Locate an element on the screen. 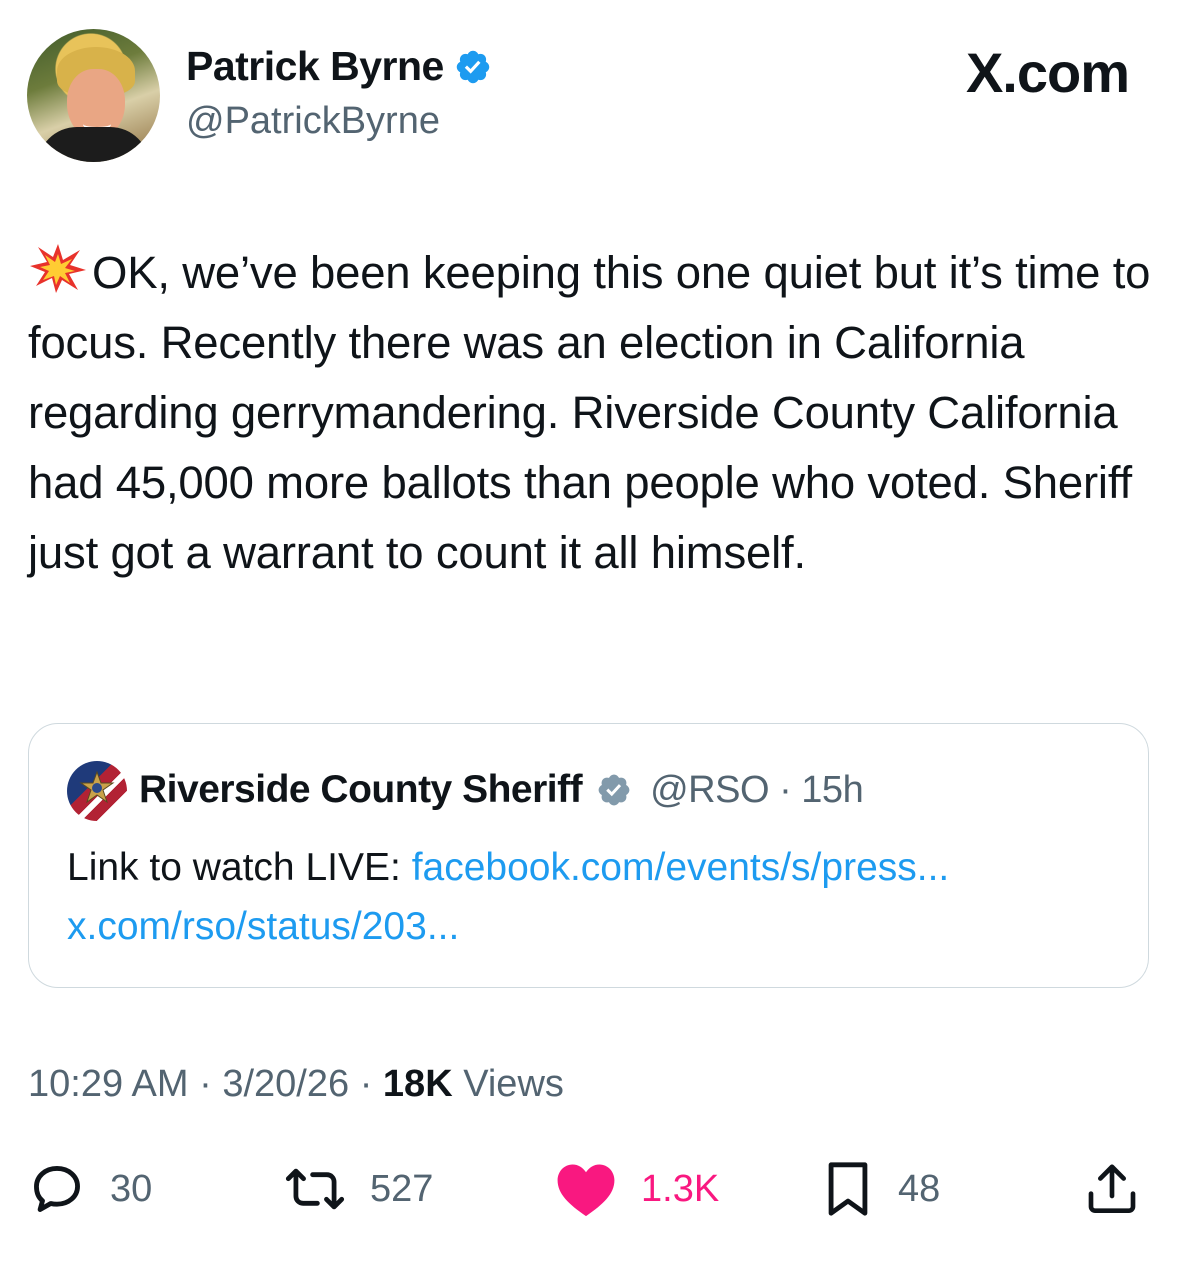 This screenshot has height=1272, width=1179. like-count: 1.3K is located at coordinates (680, 1188).